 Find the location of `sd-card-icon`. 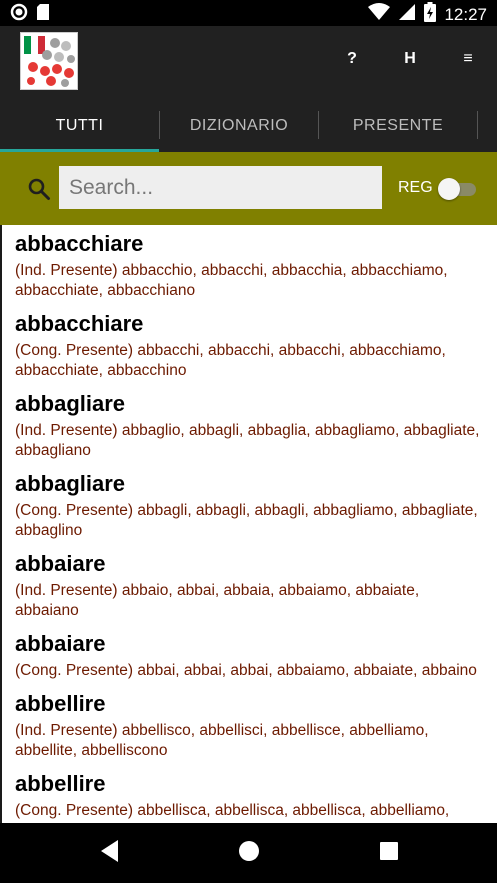

sd-card-icon is located at coordinates (43, 14).